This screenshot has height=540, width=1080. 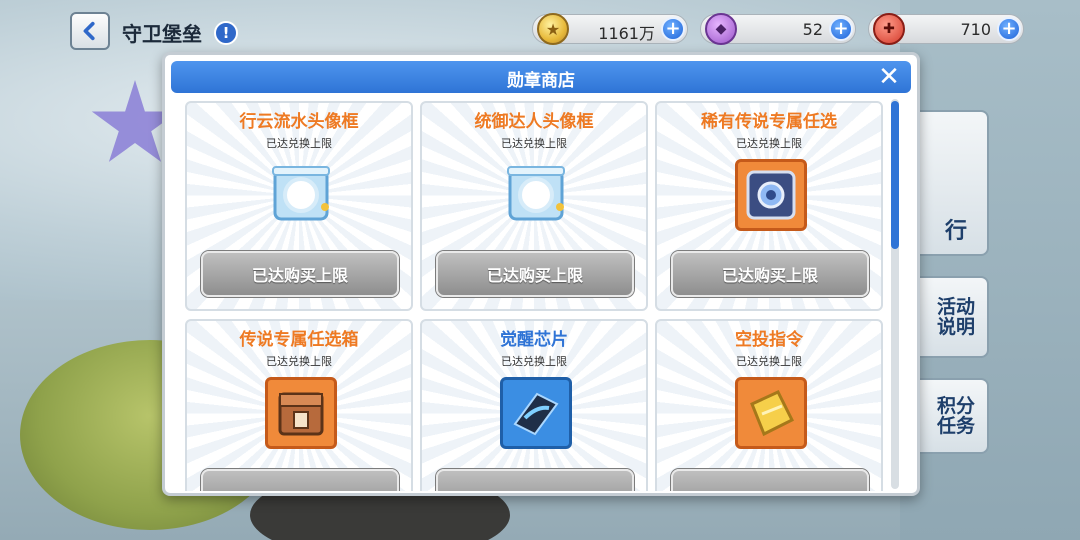 I want to click on airdrop-card-icon, so click(x=771, y=413).